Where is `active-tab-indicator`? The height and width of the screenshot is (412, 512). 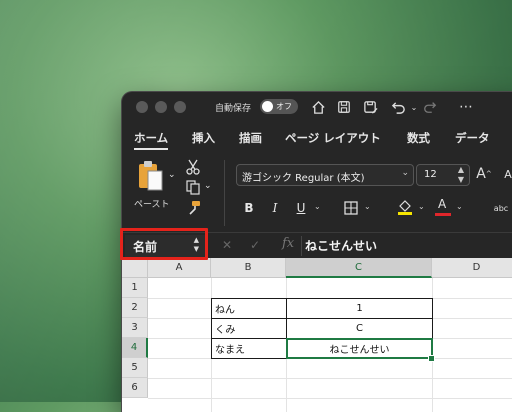 active-tab-indicator is located at coordinates (151, 149).